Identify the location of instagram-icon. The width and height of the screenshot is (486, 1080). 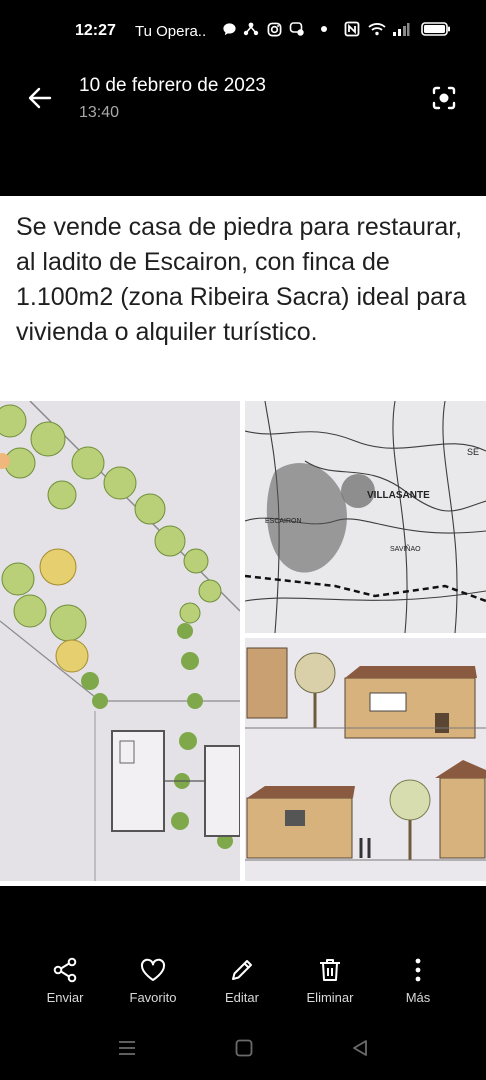
(274, 29).